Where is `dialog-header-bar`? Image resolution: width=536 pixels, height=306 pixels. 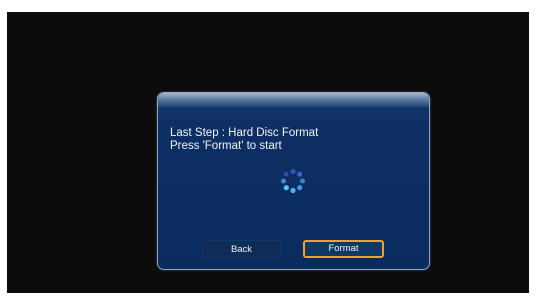
dialog-header-bar is located at coordinates (293, 100).